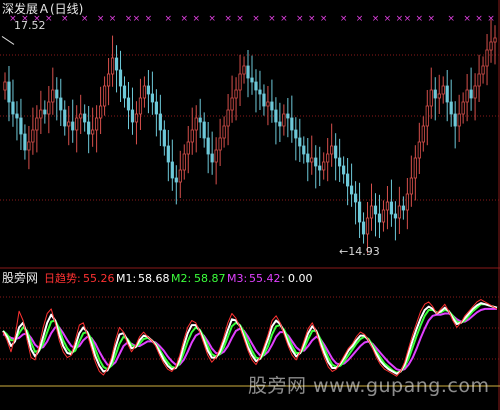  Describe the element at coordinates (237, 278) in the screenshot. I see `m3-label: M3:` at that location.